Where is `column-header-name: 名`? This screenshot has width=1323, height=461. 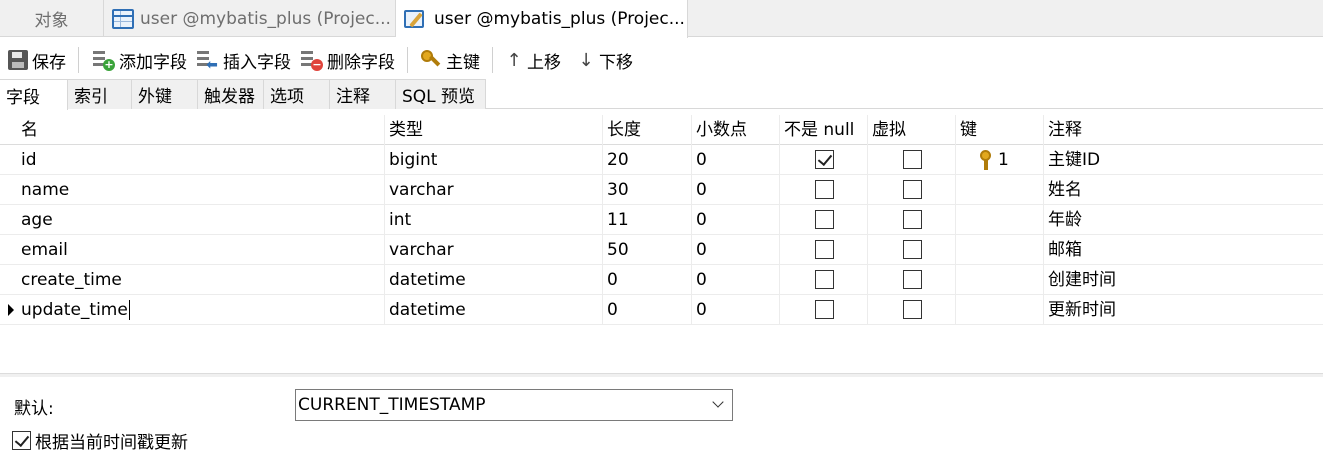
column-header-name: 名 is located at coordinates (201, 130).